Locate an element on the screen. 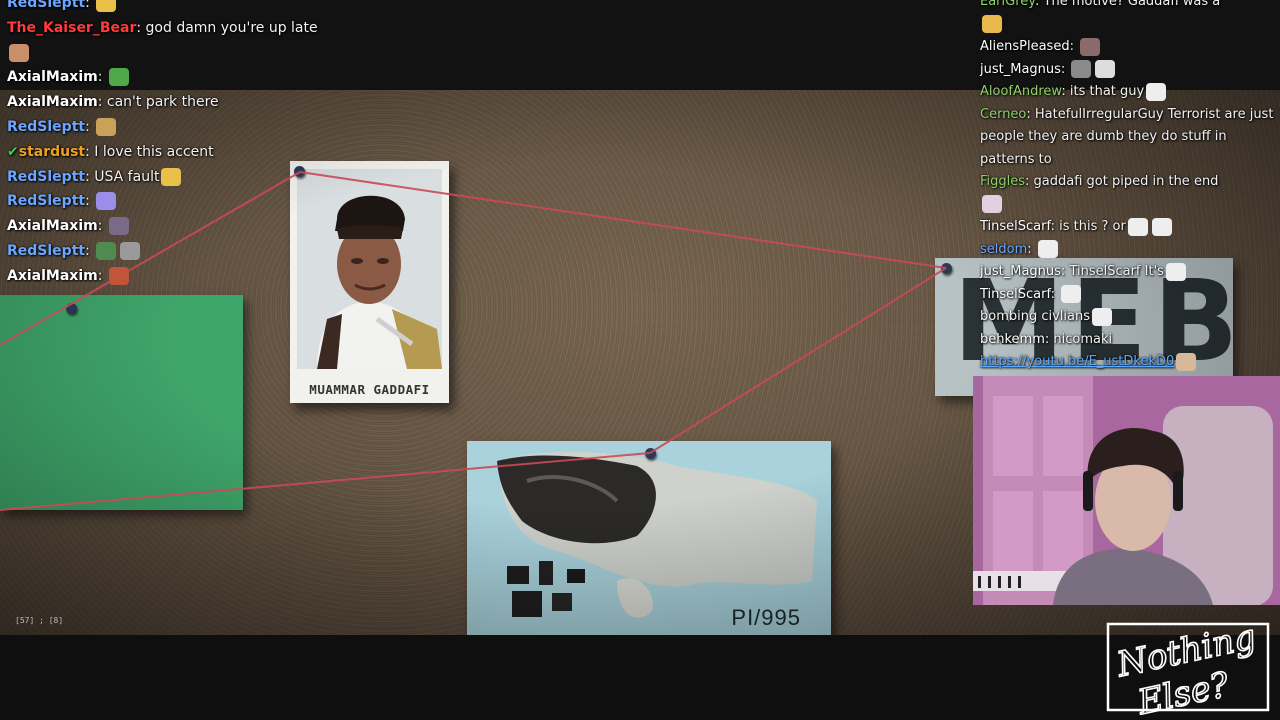  chat-message: Figgles: gaddafi got piped in the end is located at coordinates (1128, 182).